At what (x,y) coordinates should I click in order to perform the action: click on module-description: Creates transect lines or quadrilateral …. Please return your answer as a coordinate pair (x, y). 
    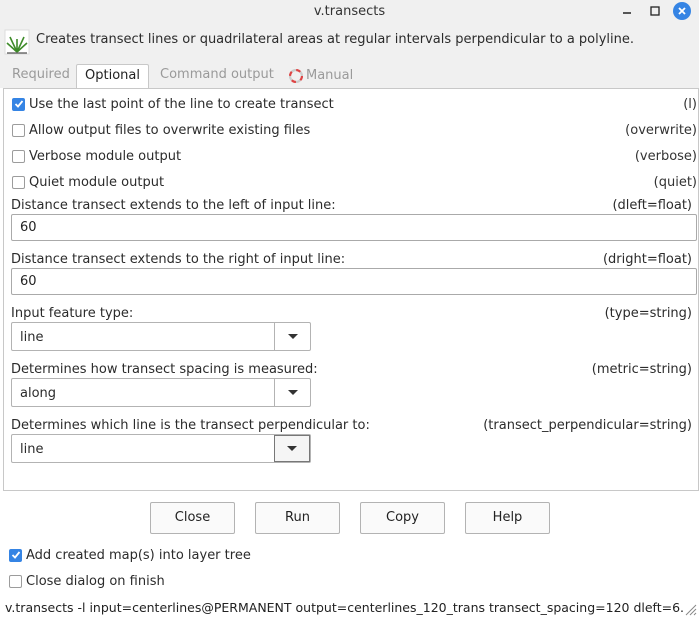
    Looking at the image, I should click on (335, 39).